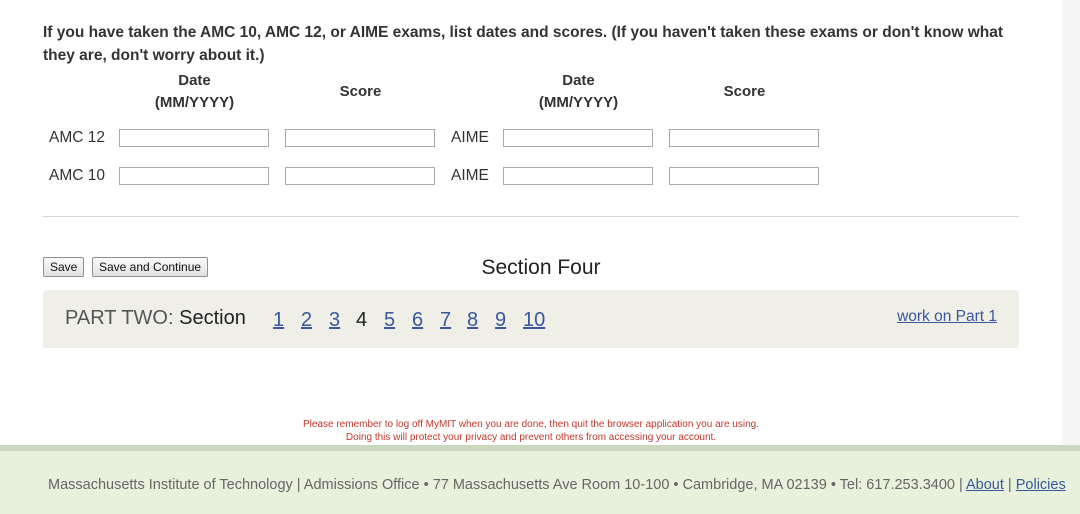 The height and width of the screenshot is (514, 1080). I want to click on score-header-left: Score, so click(360, 91).